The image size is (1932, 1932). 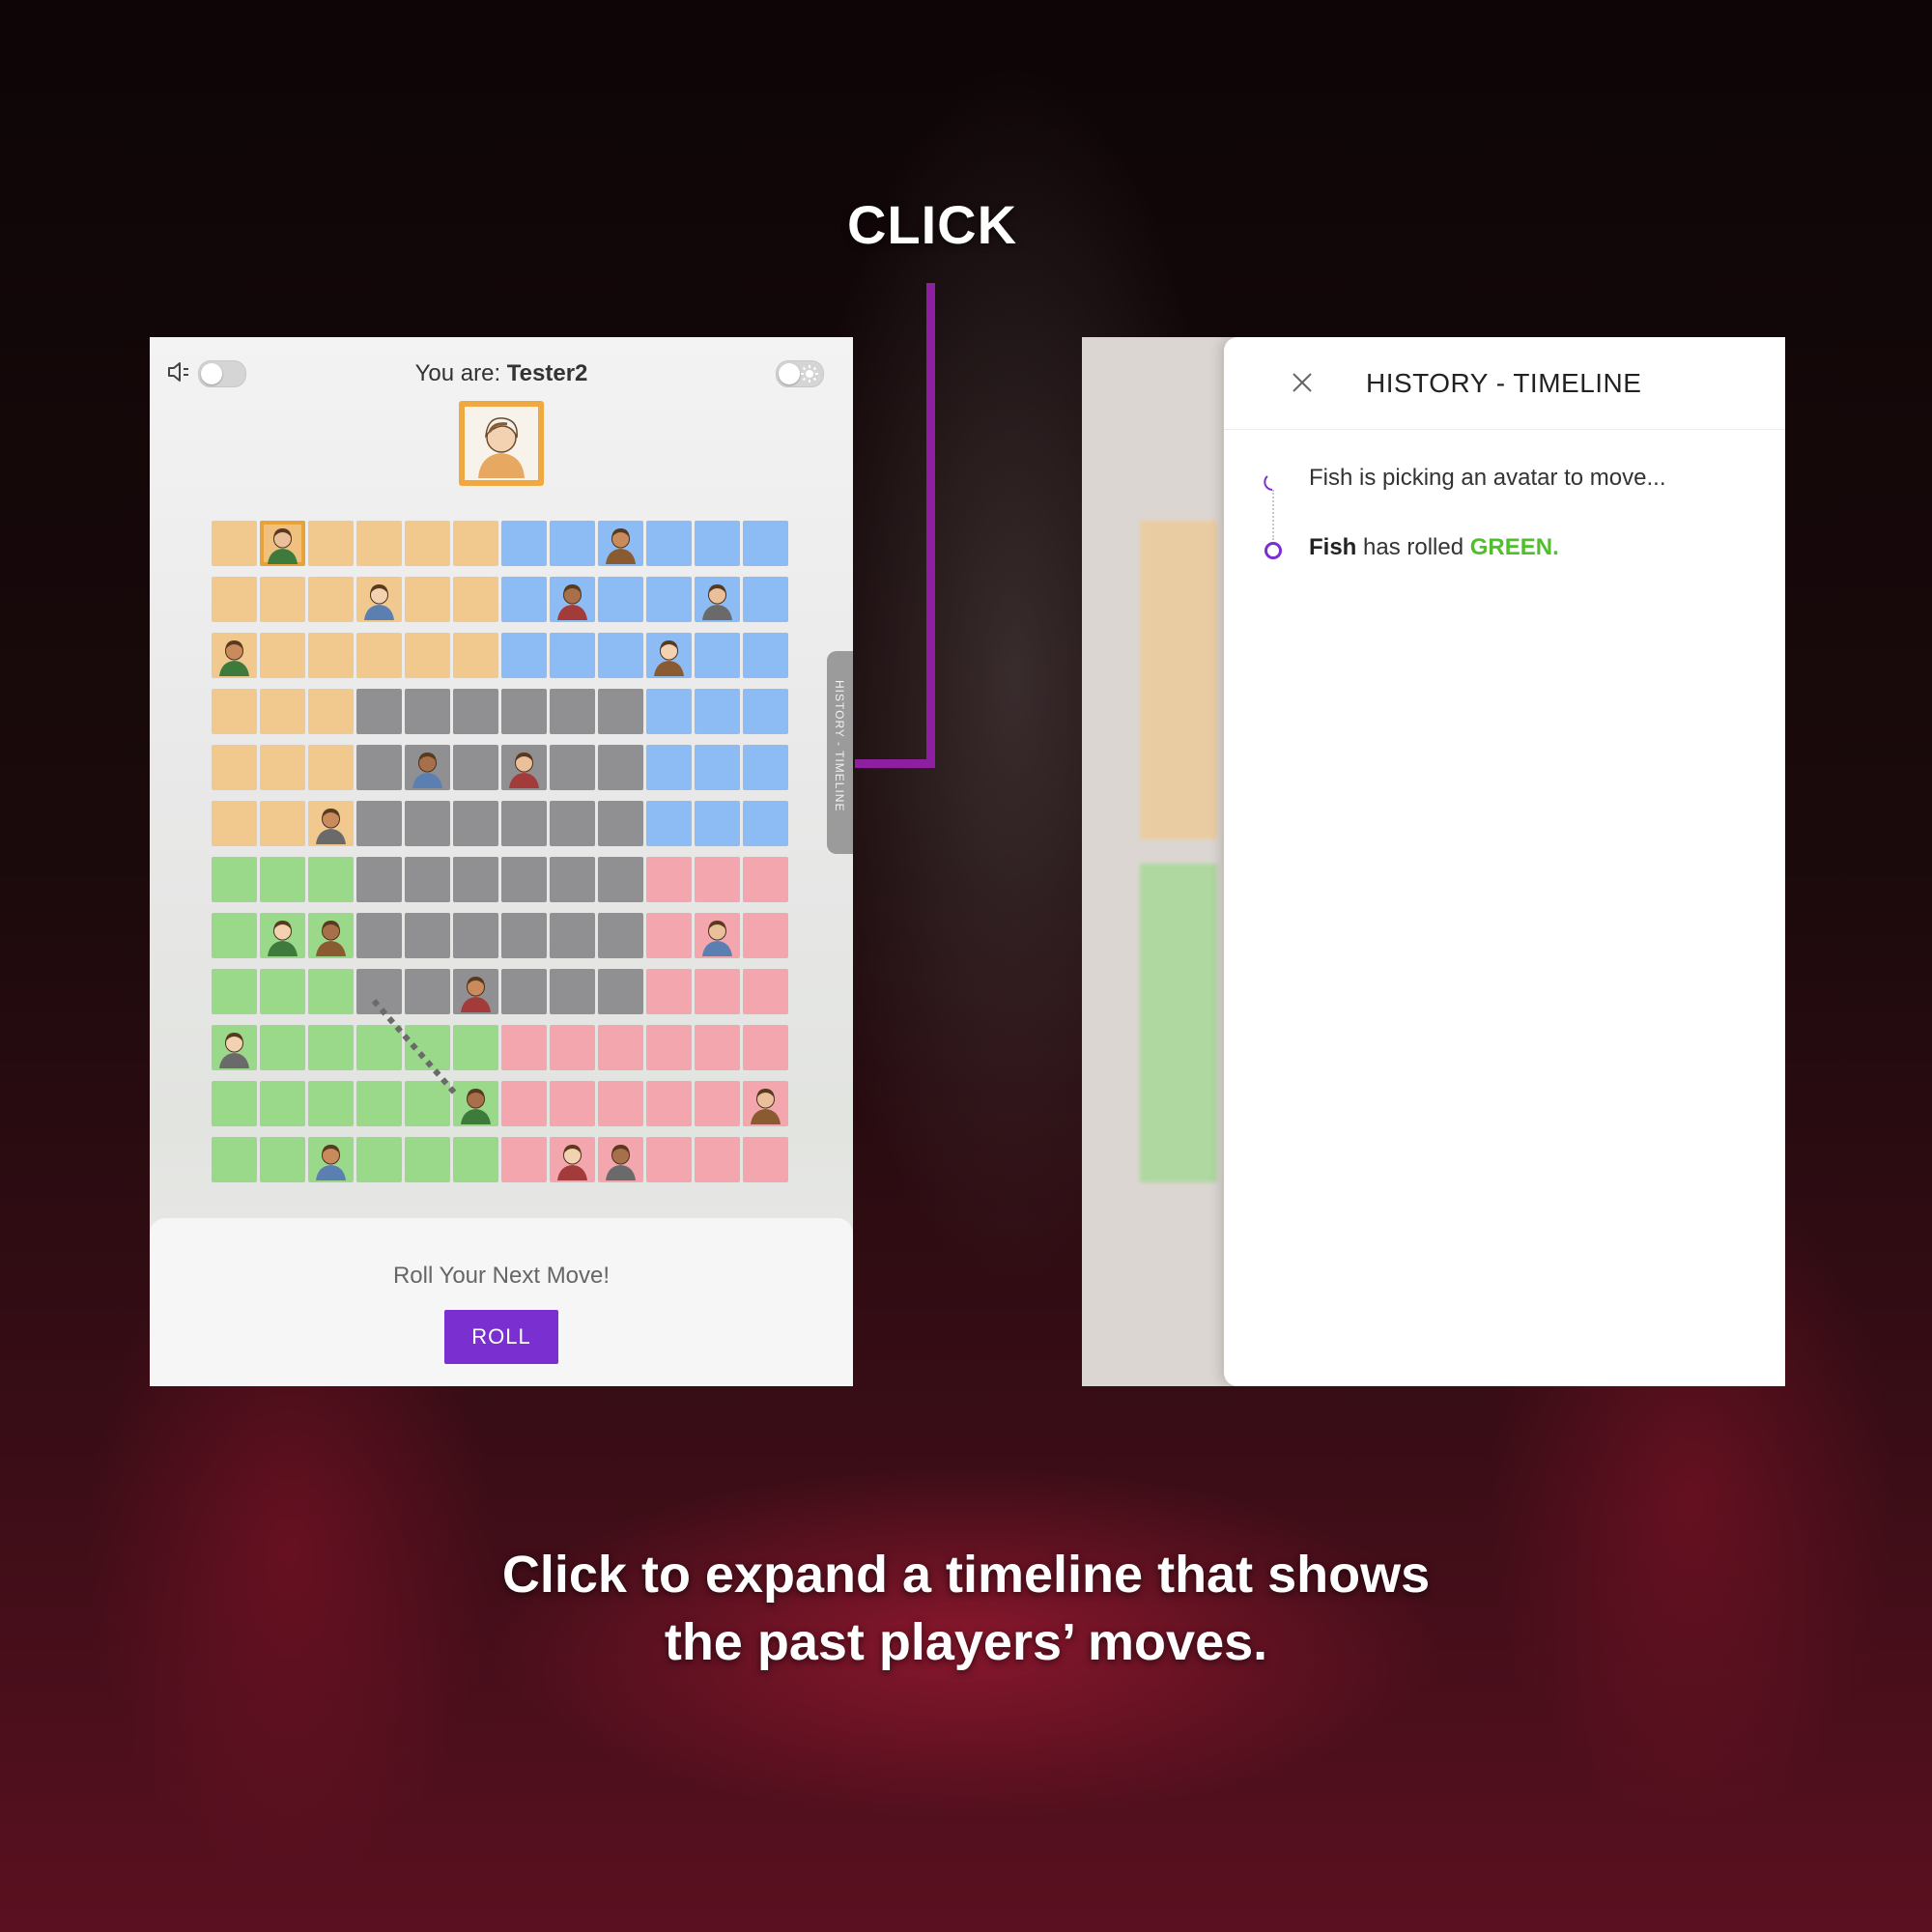 What do you see at coordinates (800, 373) in the screenshot?
I see `theme-toggle` at bounding box center [800, 373].